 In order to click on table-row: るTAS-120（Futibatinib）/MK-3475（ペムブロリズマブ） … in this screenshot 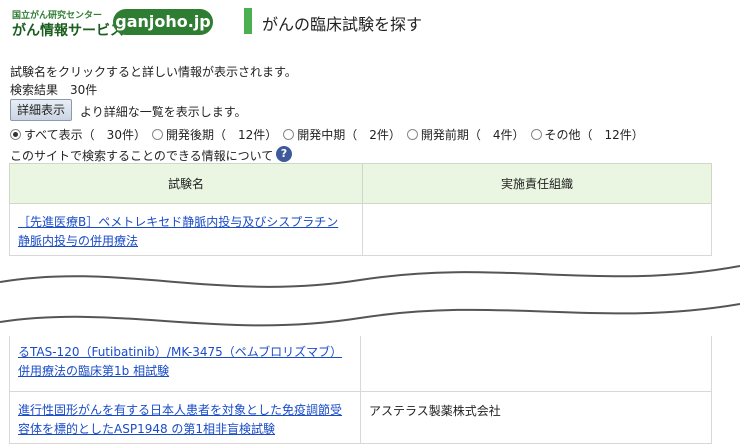, I will do `click(360, 364)`.